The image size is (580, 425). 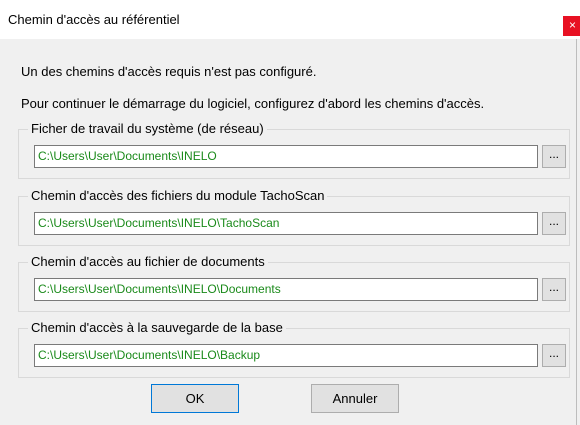 I want to click on close-button: ×, so click(x=571, y=26).